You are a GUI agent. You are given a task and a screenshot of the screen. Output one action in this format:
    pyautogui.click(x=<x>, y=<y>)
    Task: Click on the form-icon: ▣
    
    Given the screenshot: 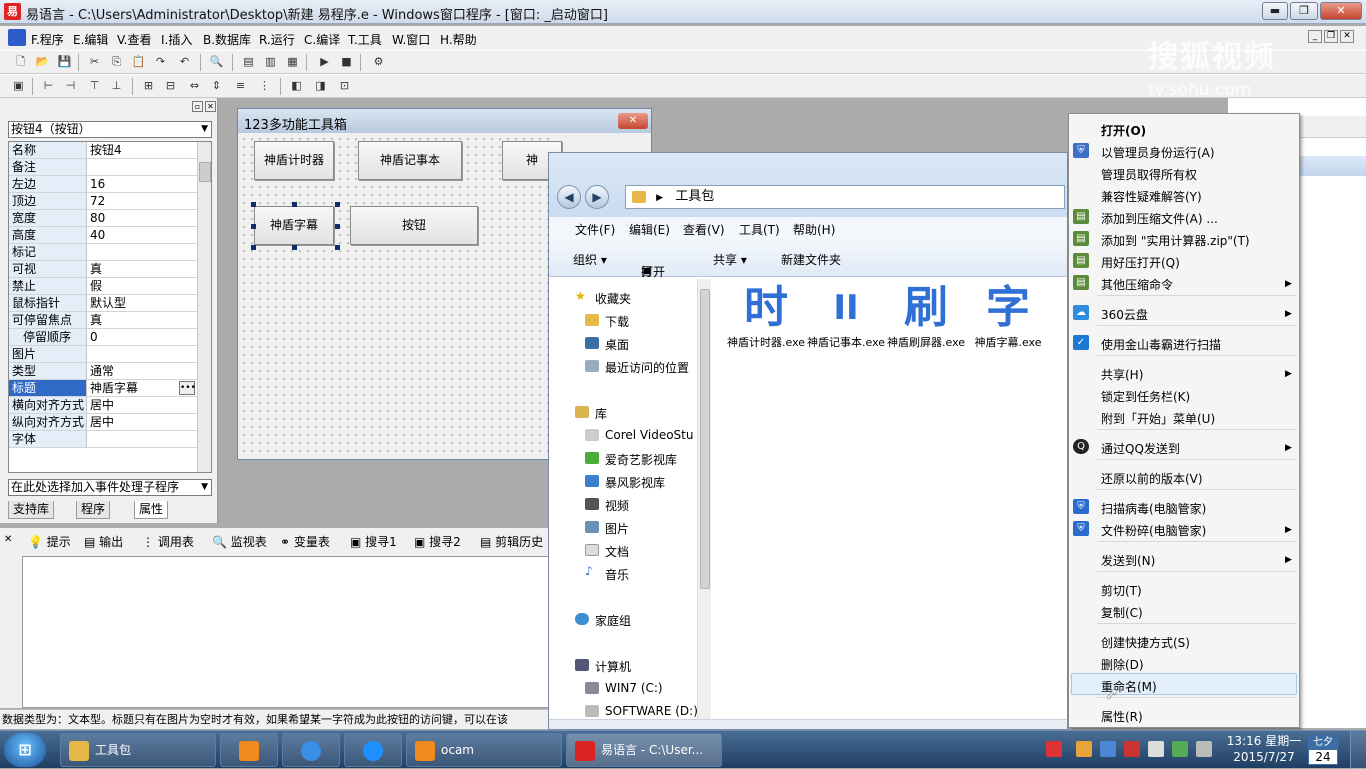 What is the action you would take?
    pyautogui.click(x=18, y=86)
    